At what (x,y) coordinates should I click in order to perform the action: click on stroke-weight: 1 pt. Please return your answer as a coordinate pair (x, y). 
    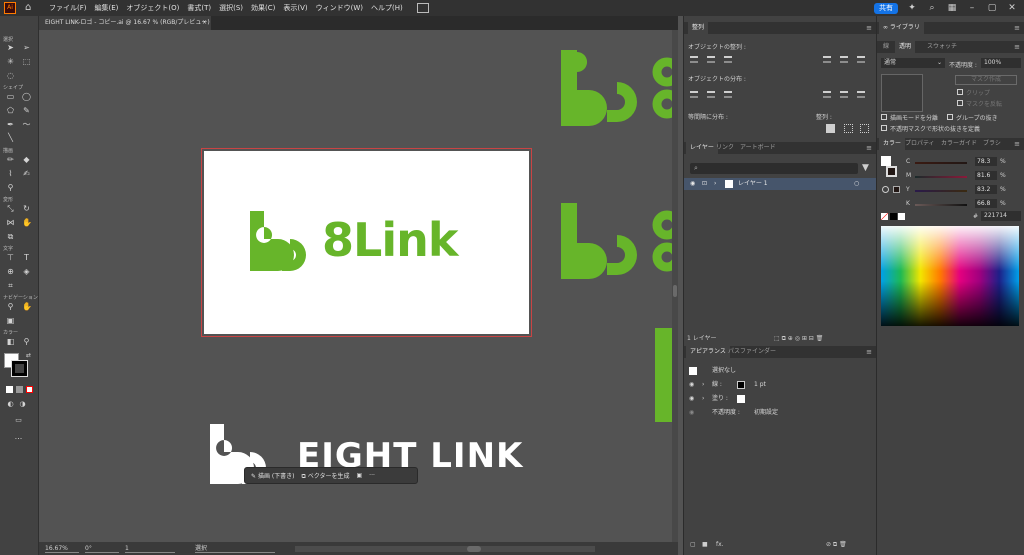
    Looking at the image, I should click on (760, 384).